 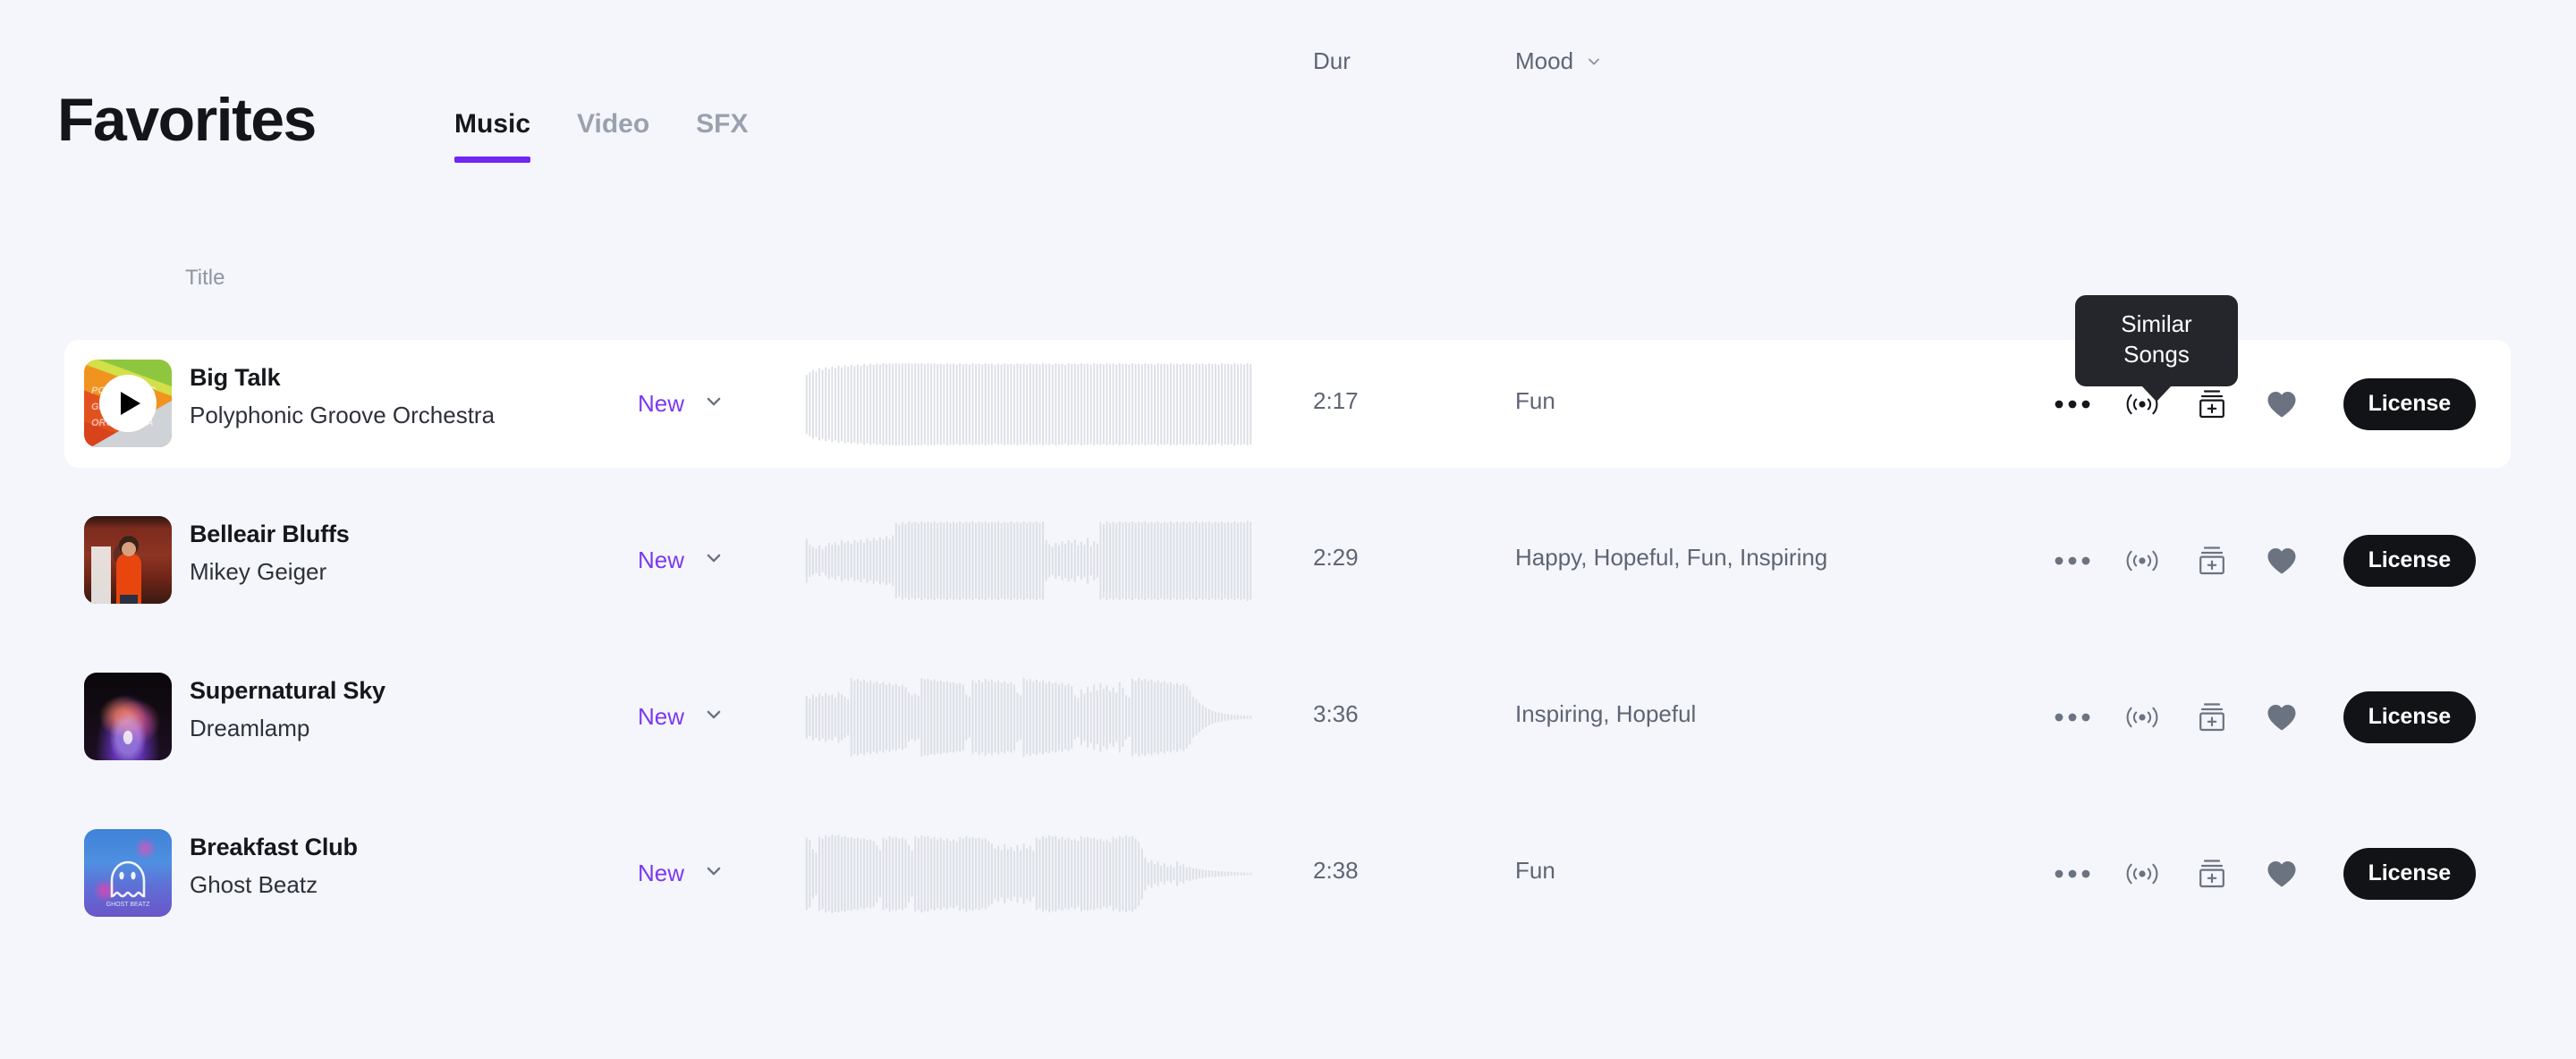 What do you see at coordinates (722, 124) in the screenshot?
I see `tab-sfx-label: SFX` at bounding box center [722, 124].